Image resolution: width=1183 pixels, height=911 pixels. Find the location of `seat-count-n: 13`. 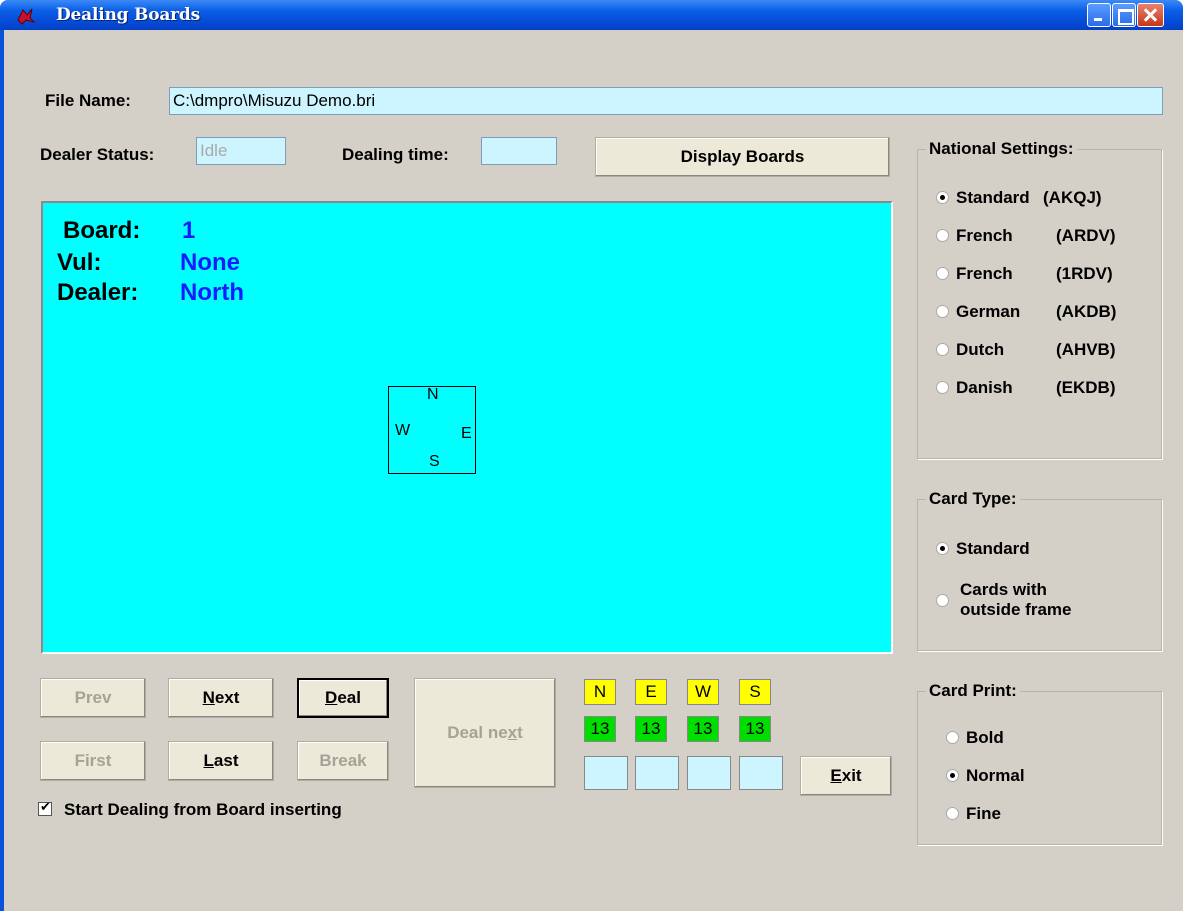

seat-count-n: 13 is located at coordinates (600, 729).